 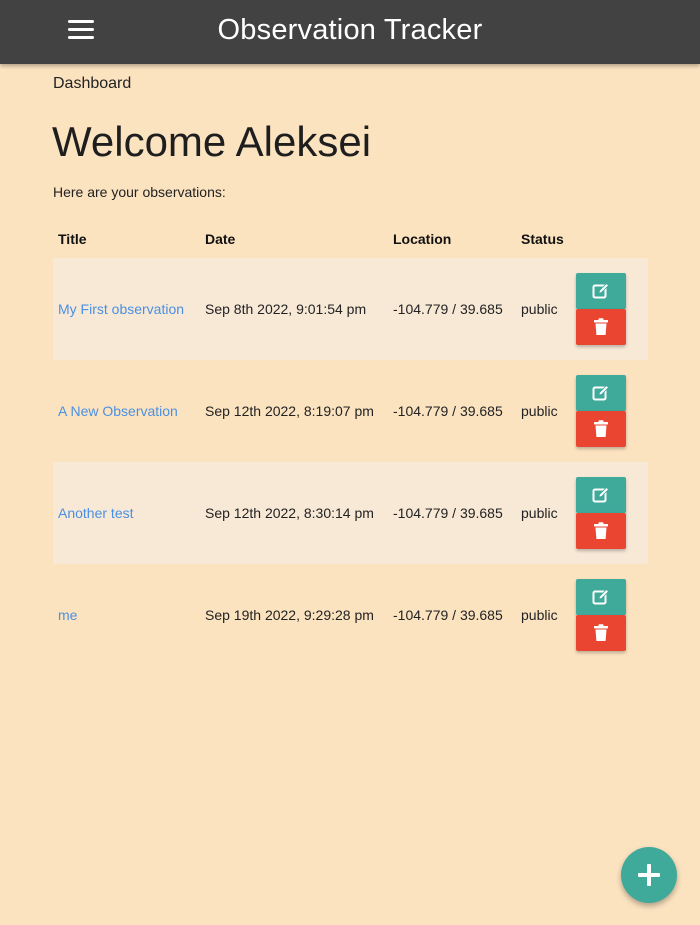 I want to click on observation-title-link: Another test, so click(x=96, y=513).